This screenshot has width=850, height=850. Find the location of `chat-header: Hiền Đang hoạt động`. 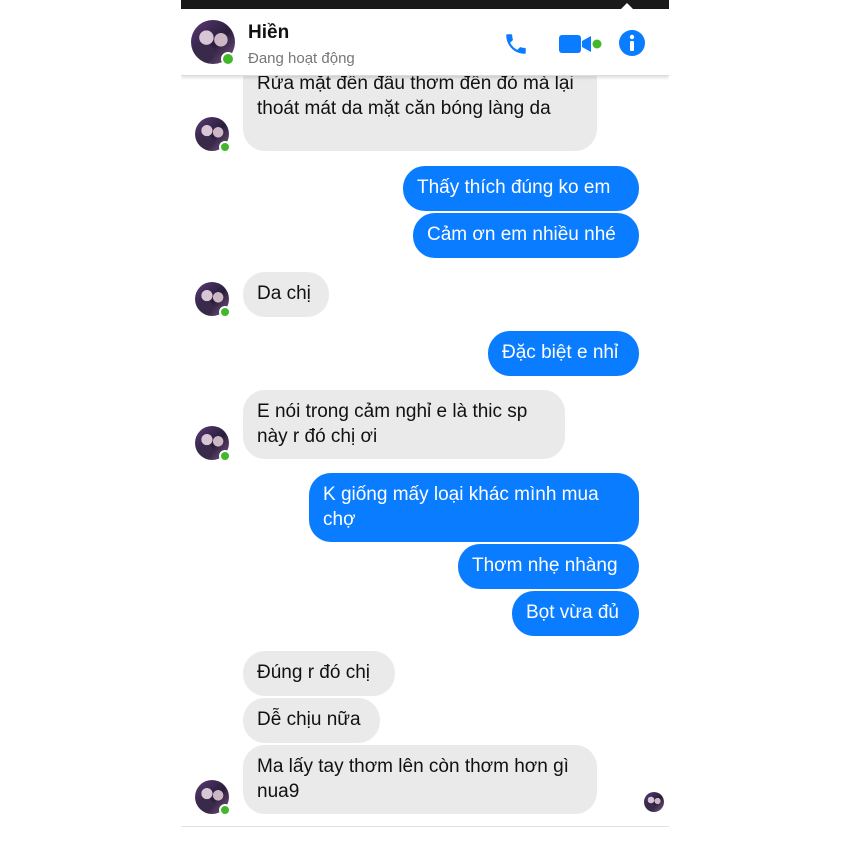

chat-header: Hiền Đang hoạt động is located at coordinates (425, 42).